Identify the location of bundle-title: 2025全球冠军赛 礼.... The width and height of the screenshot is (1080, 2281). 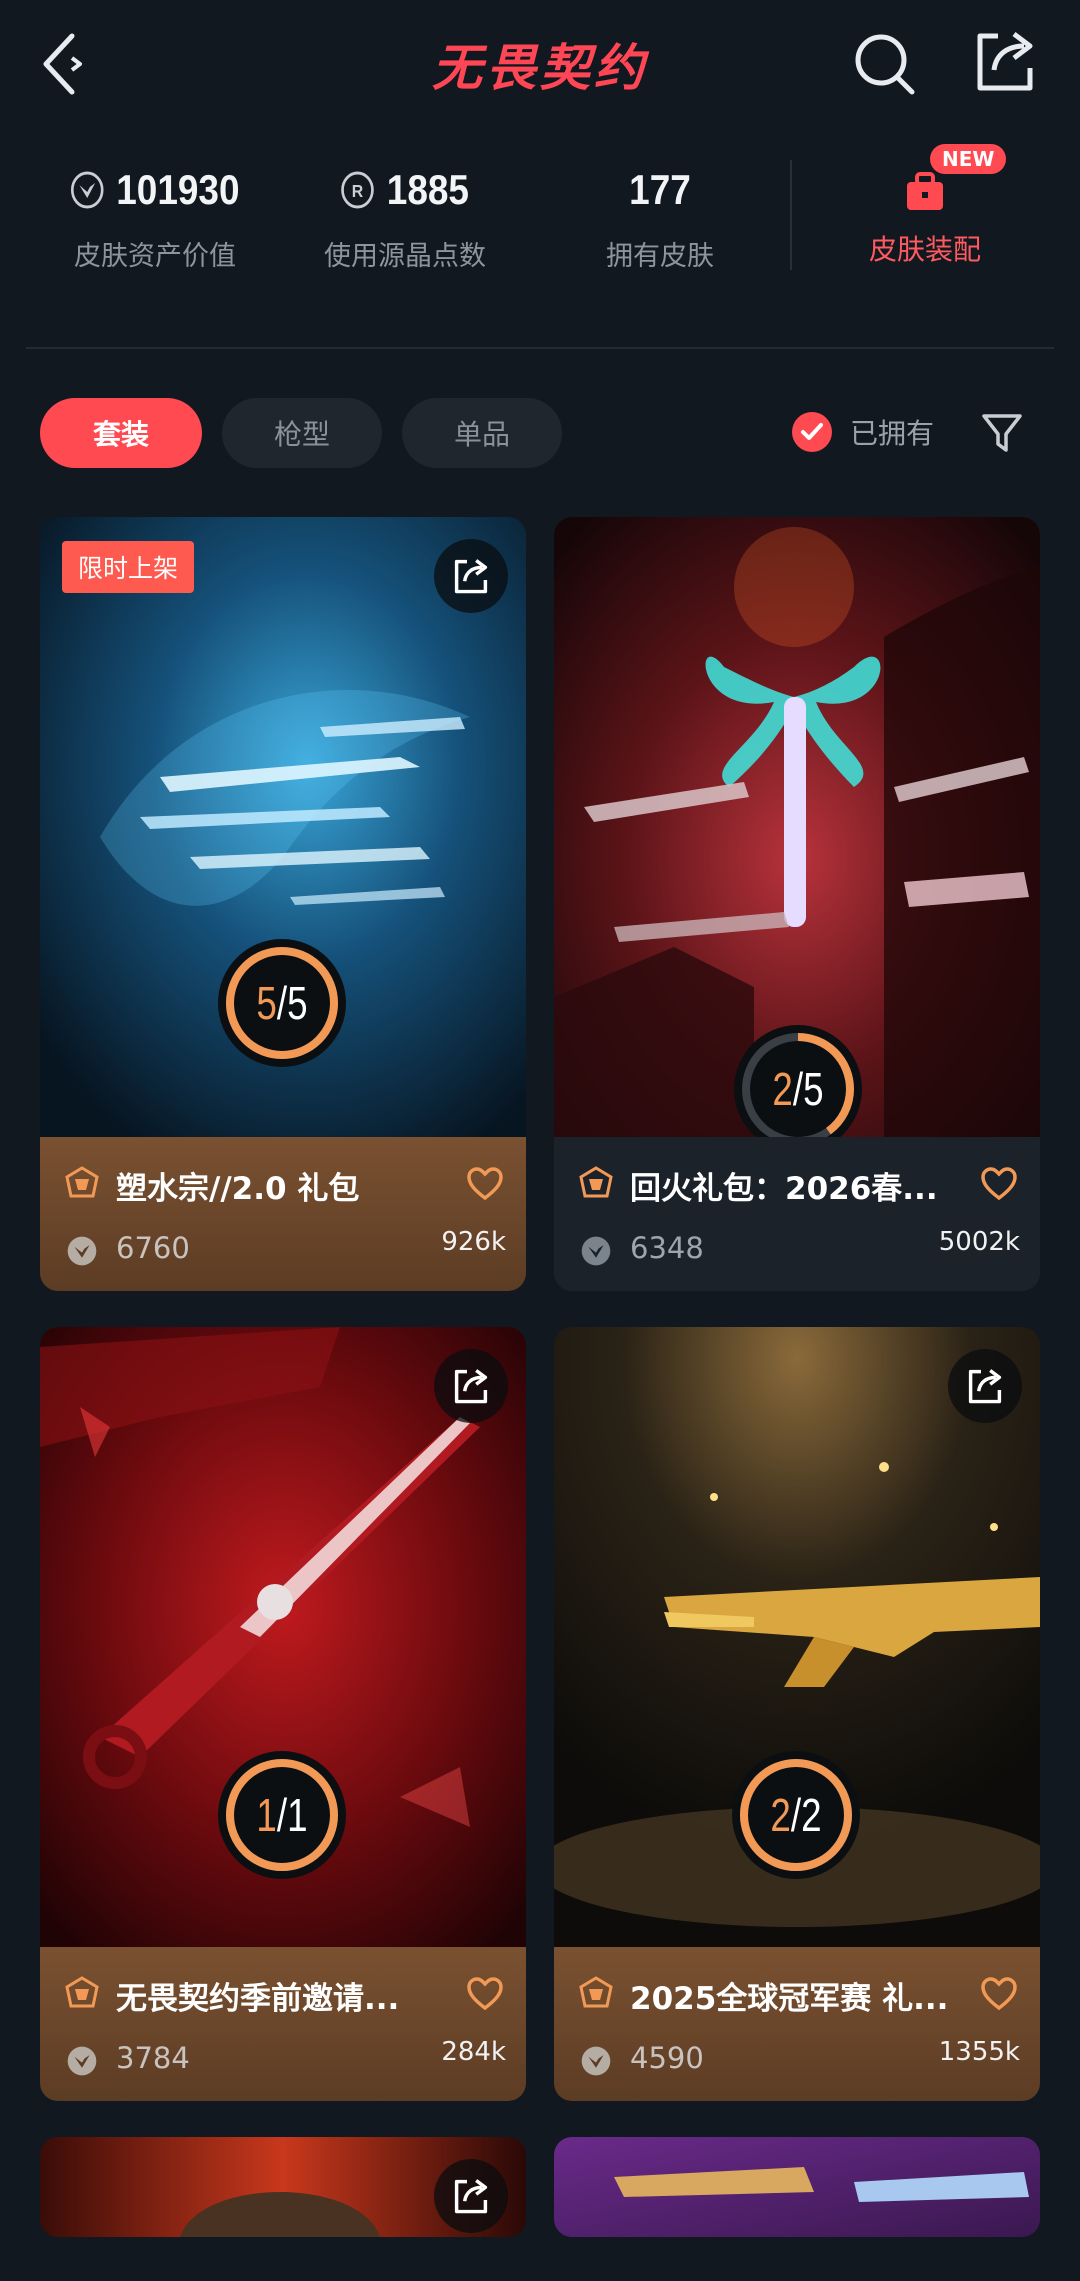
(789, 1999).